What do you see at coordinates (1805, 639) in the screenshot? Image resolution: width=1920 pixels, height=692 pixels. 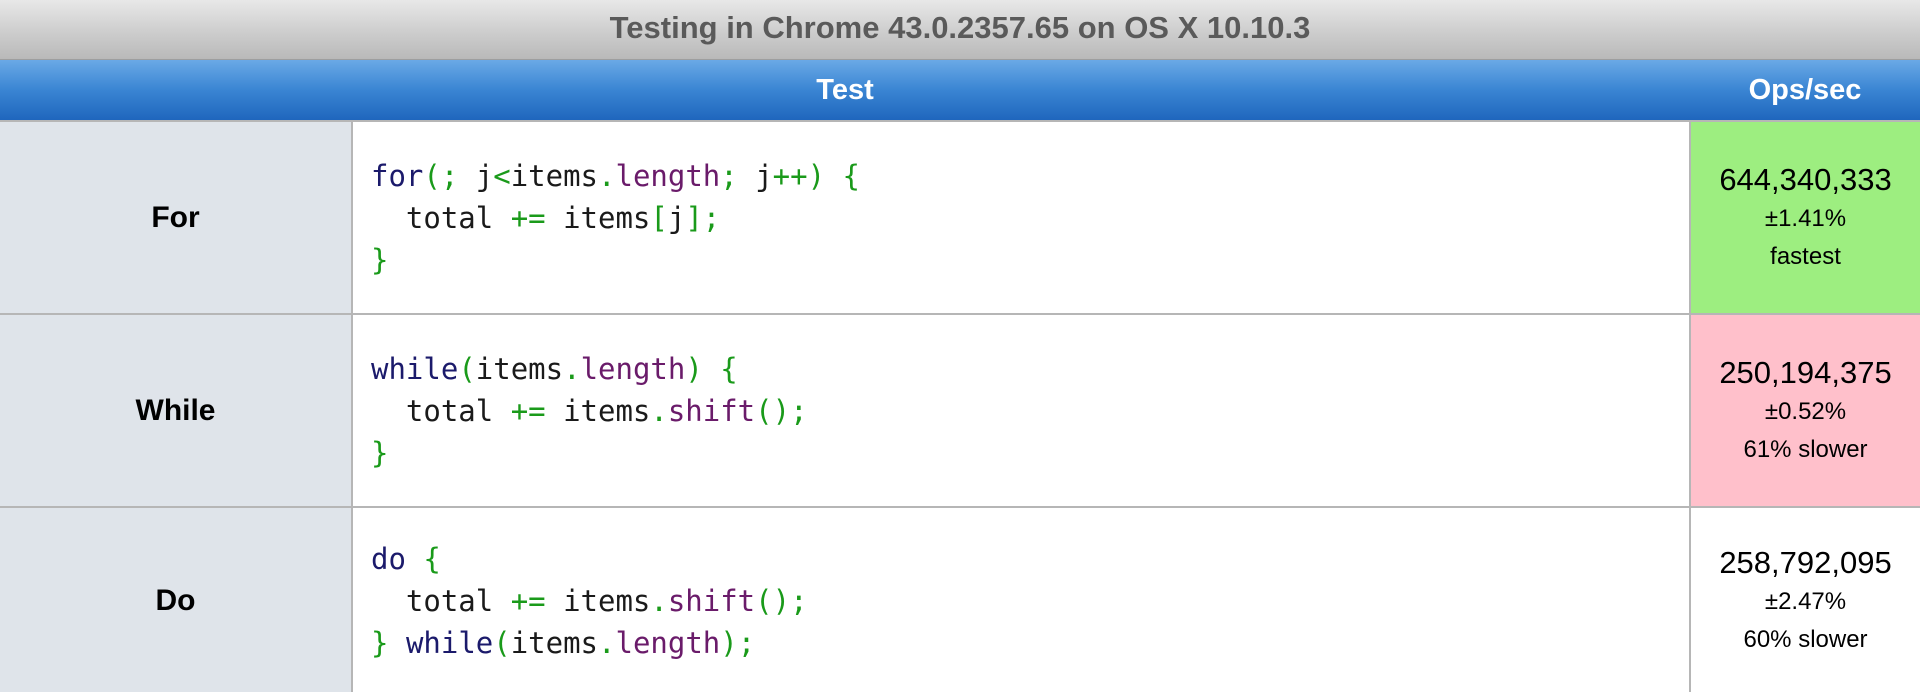 I see `ops-note: 60% slower` at bounding box center [1805, 639].